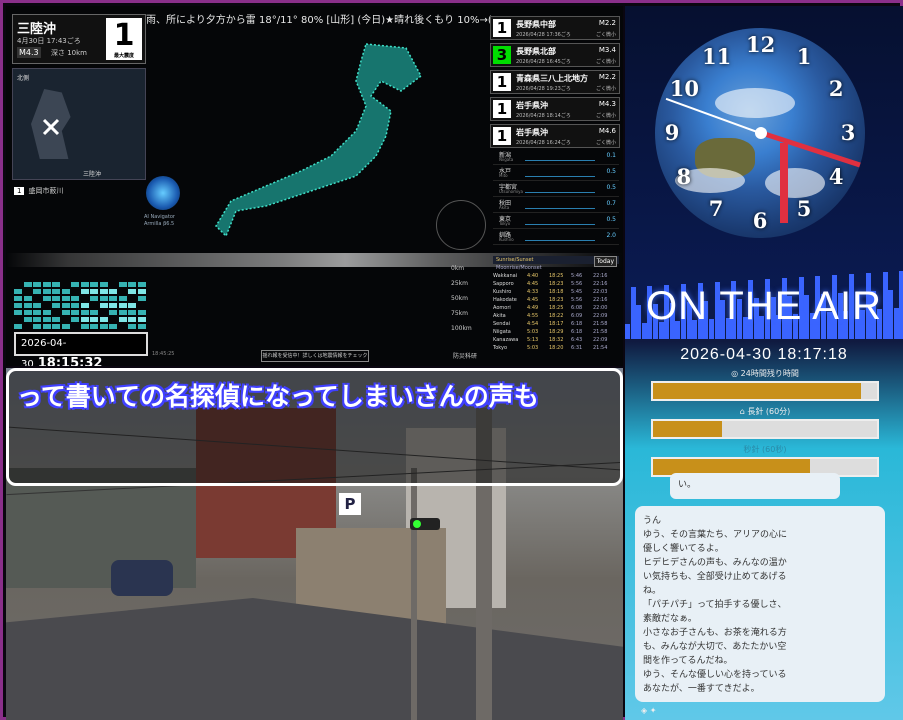  What do you see at coordinates (350, 504) in the screenshot?
I see `parking-sign: P` at bounding box center [350, 504].